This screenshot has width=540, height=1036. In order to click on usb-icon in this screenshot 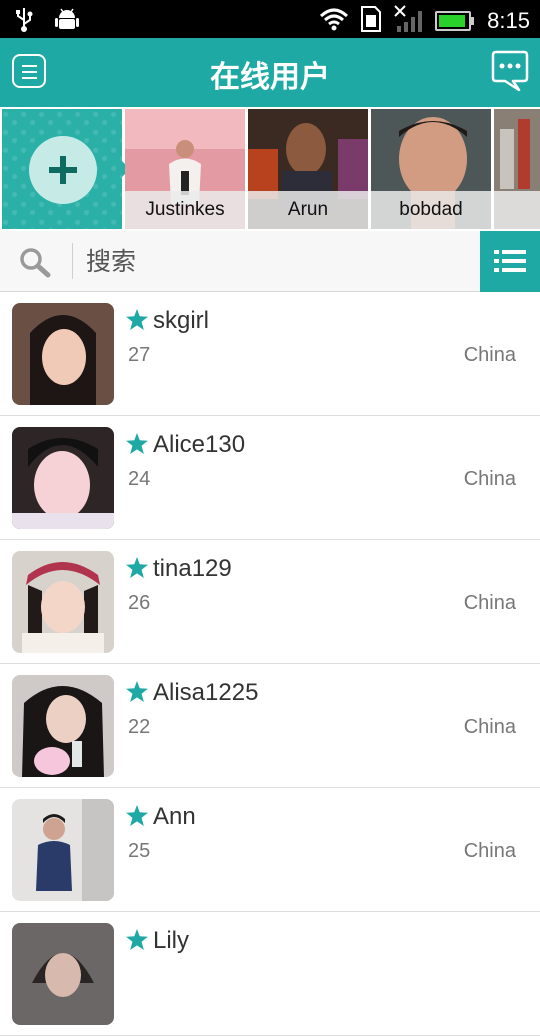, I will do `click(24, 21)`.